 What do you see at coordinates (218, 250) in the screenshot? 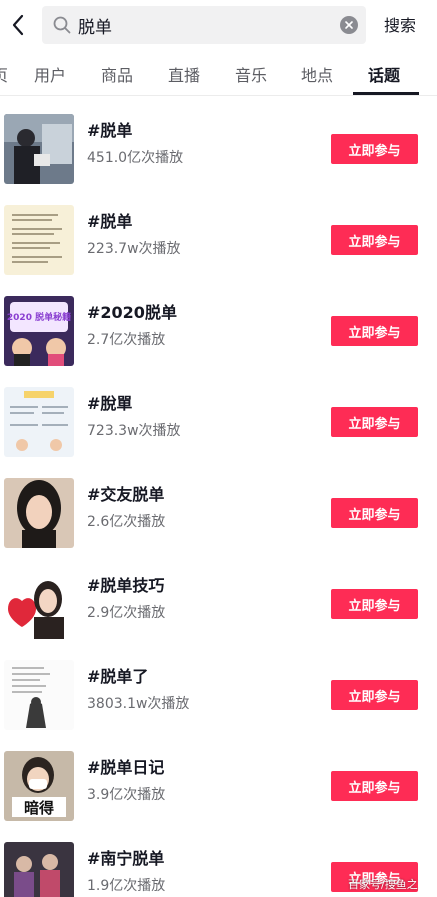
I see `topic-row: #脱单 223.7w次播放 立即参与` at bounding box center [218, 250].